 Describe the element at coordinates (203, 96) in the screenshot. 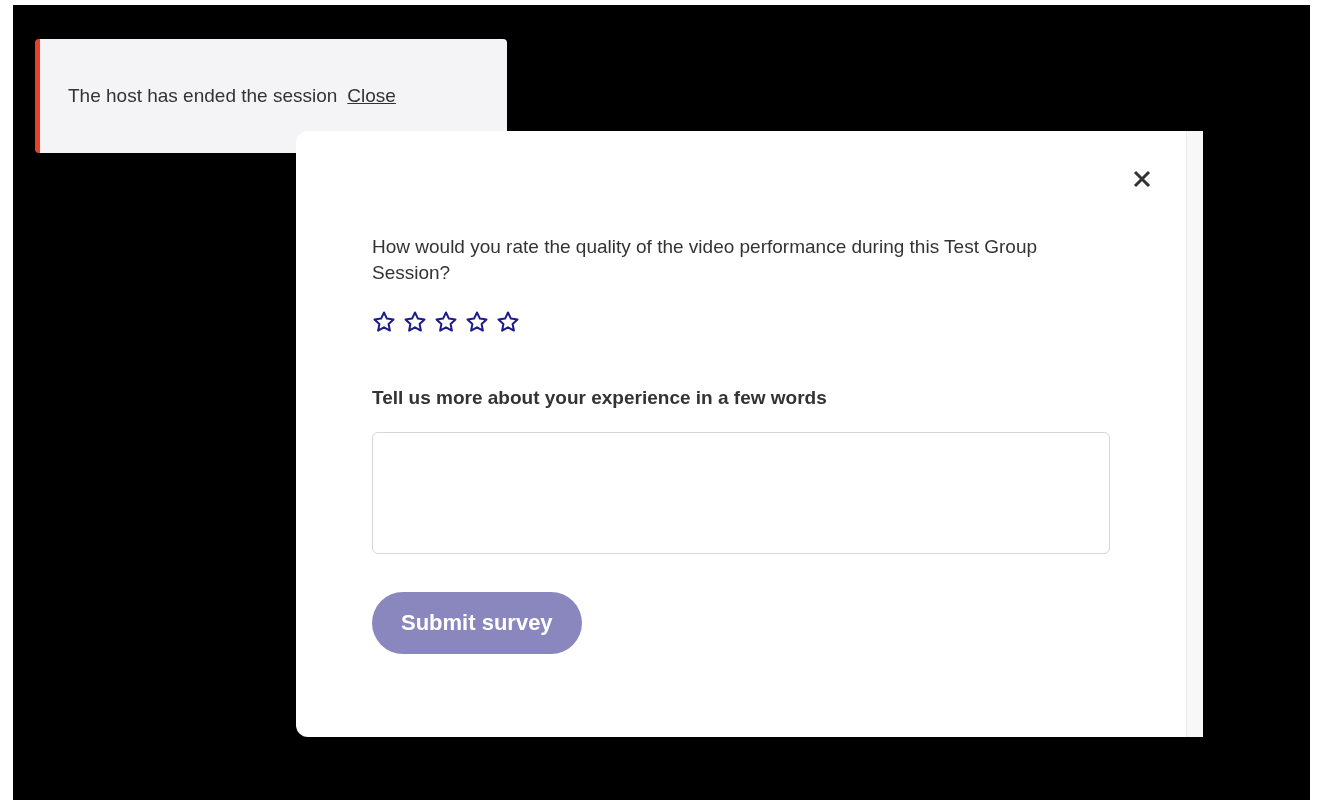

I see `toast-message: The host has ended the session` at that location.